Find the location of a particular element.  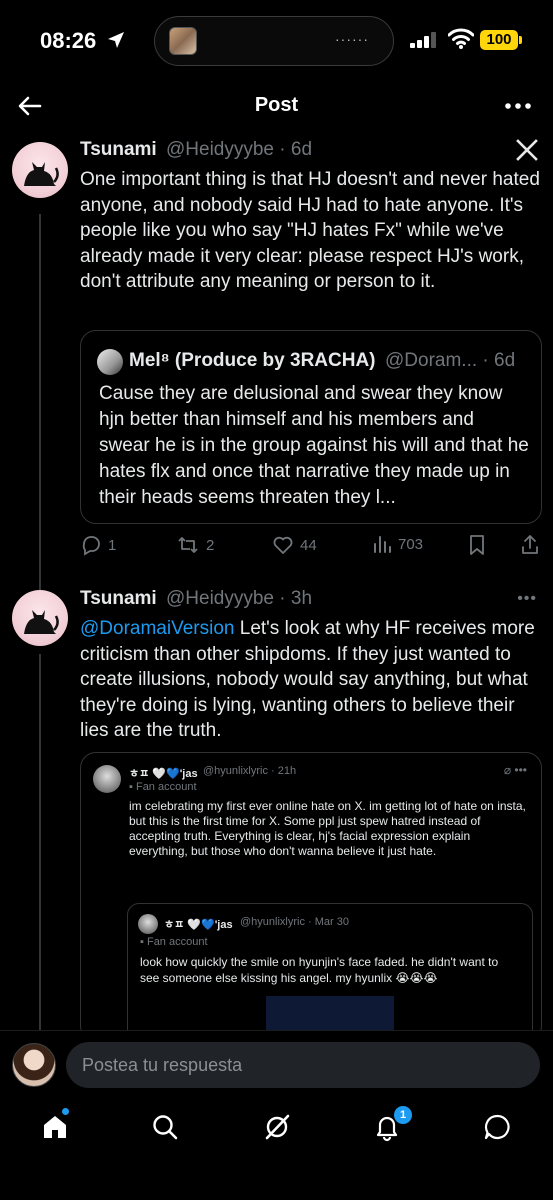

bookmark-button is located at coordinates (477, 545).